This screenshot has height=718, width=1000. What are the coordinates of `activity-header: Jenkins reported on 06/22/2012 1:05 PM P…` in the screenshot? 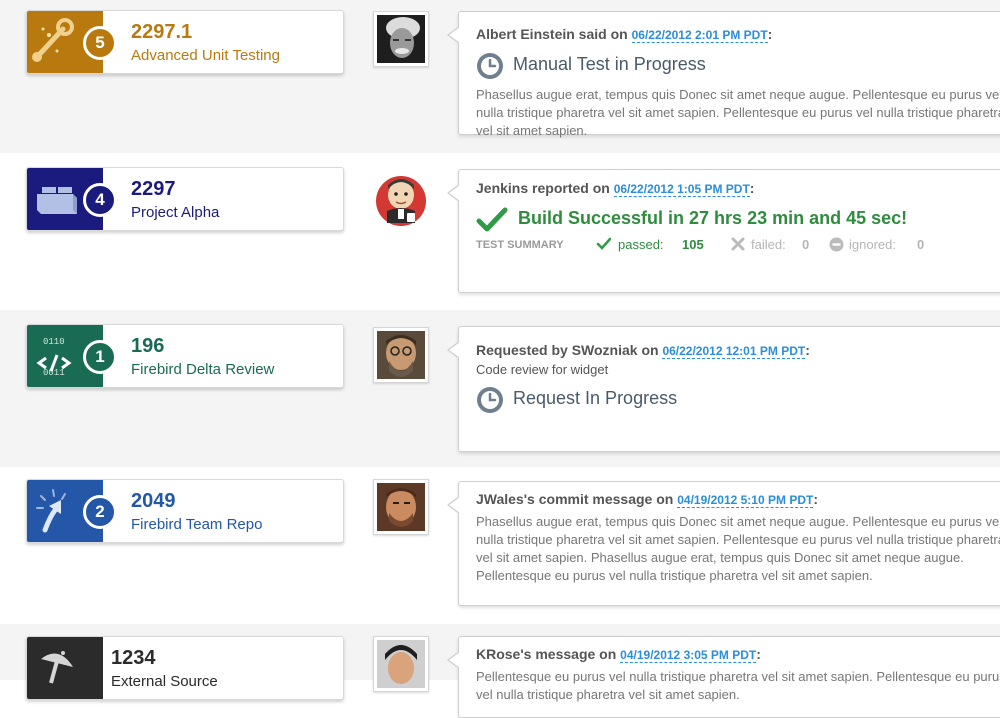 It's located at (615, 188).